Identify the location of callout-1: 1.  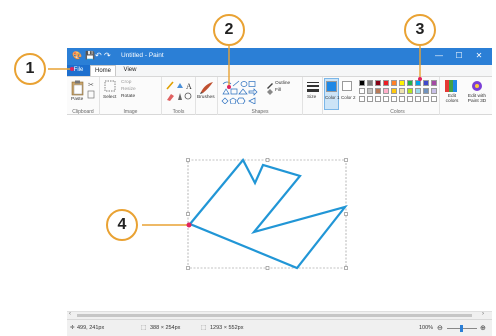
(30, 69).